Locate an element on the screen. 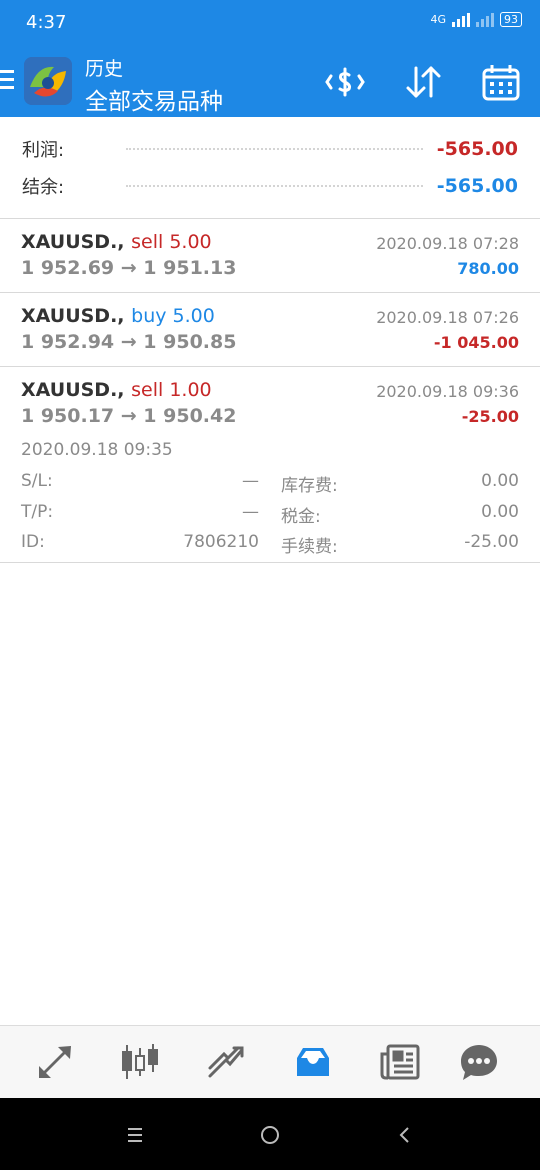 The width and height of the screenshot is (540, 1170). trade-symbol: XAUUSD., sell 1.00 is located at coordinates (116, 390).